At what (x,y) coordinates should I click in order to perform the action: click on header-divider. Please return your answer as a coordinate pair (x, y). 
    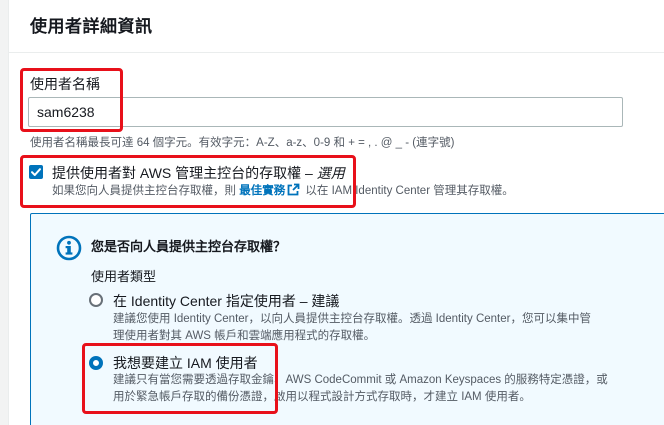
    Looking at the image, I should click on (336, 52).